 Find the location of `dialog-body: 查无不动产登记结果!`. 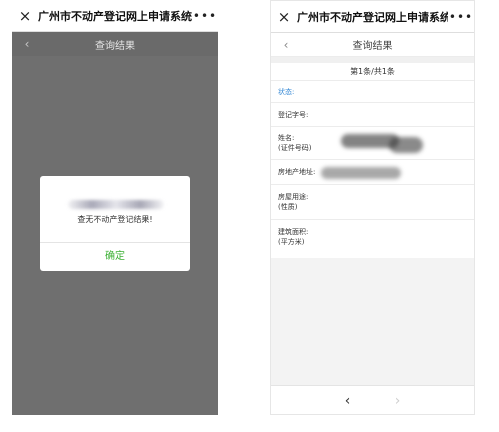

dialog-body: 查无不动产登记结果! is located at coordinates (115, 209).